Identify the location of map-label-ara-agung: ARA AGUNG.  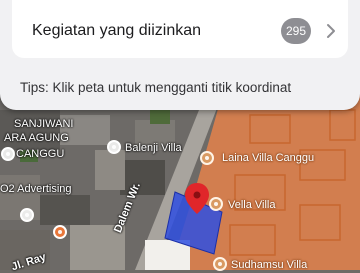
(36, 138).